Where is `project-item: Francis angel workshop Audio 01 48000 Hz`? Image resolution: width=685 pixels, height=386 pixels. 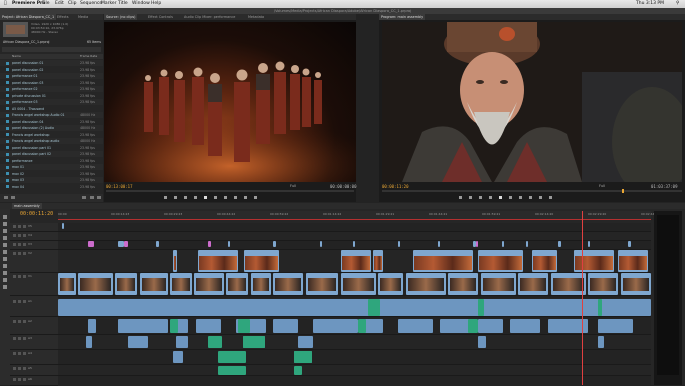
project-item: Francis angel workshop Audio 01 48000 Hz is located at coordinates (51, 115).